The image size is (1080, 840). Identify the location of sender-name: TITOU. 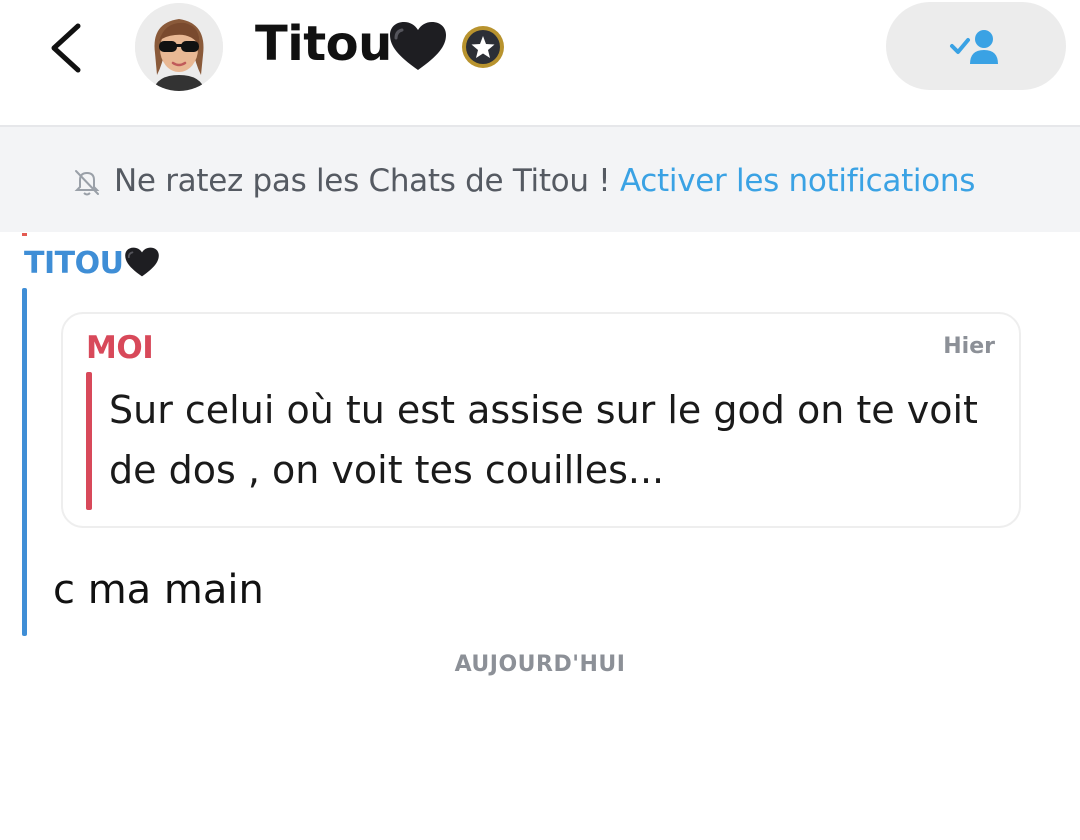
(74, 263).